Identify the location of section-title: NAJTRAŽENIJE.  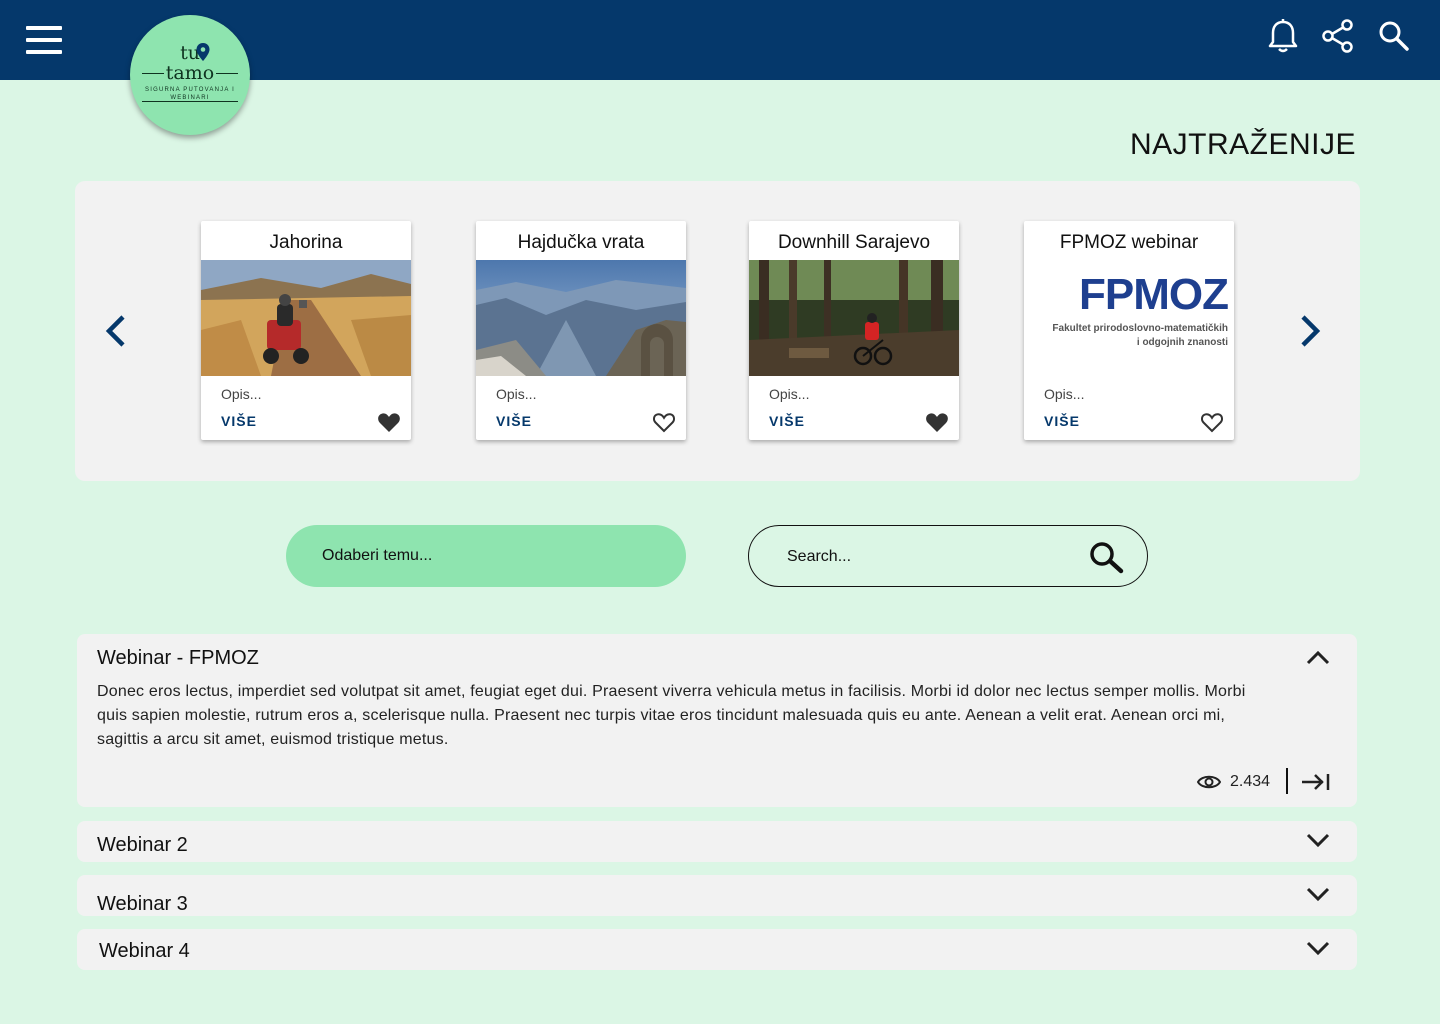
(1242, 144).